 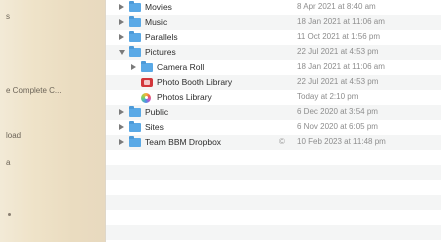 What do you see at coordinates (160, 52) in the screenshot?
I see `file-name: Pictures` at bounding box center [160, 52].